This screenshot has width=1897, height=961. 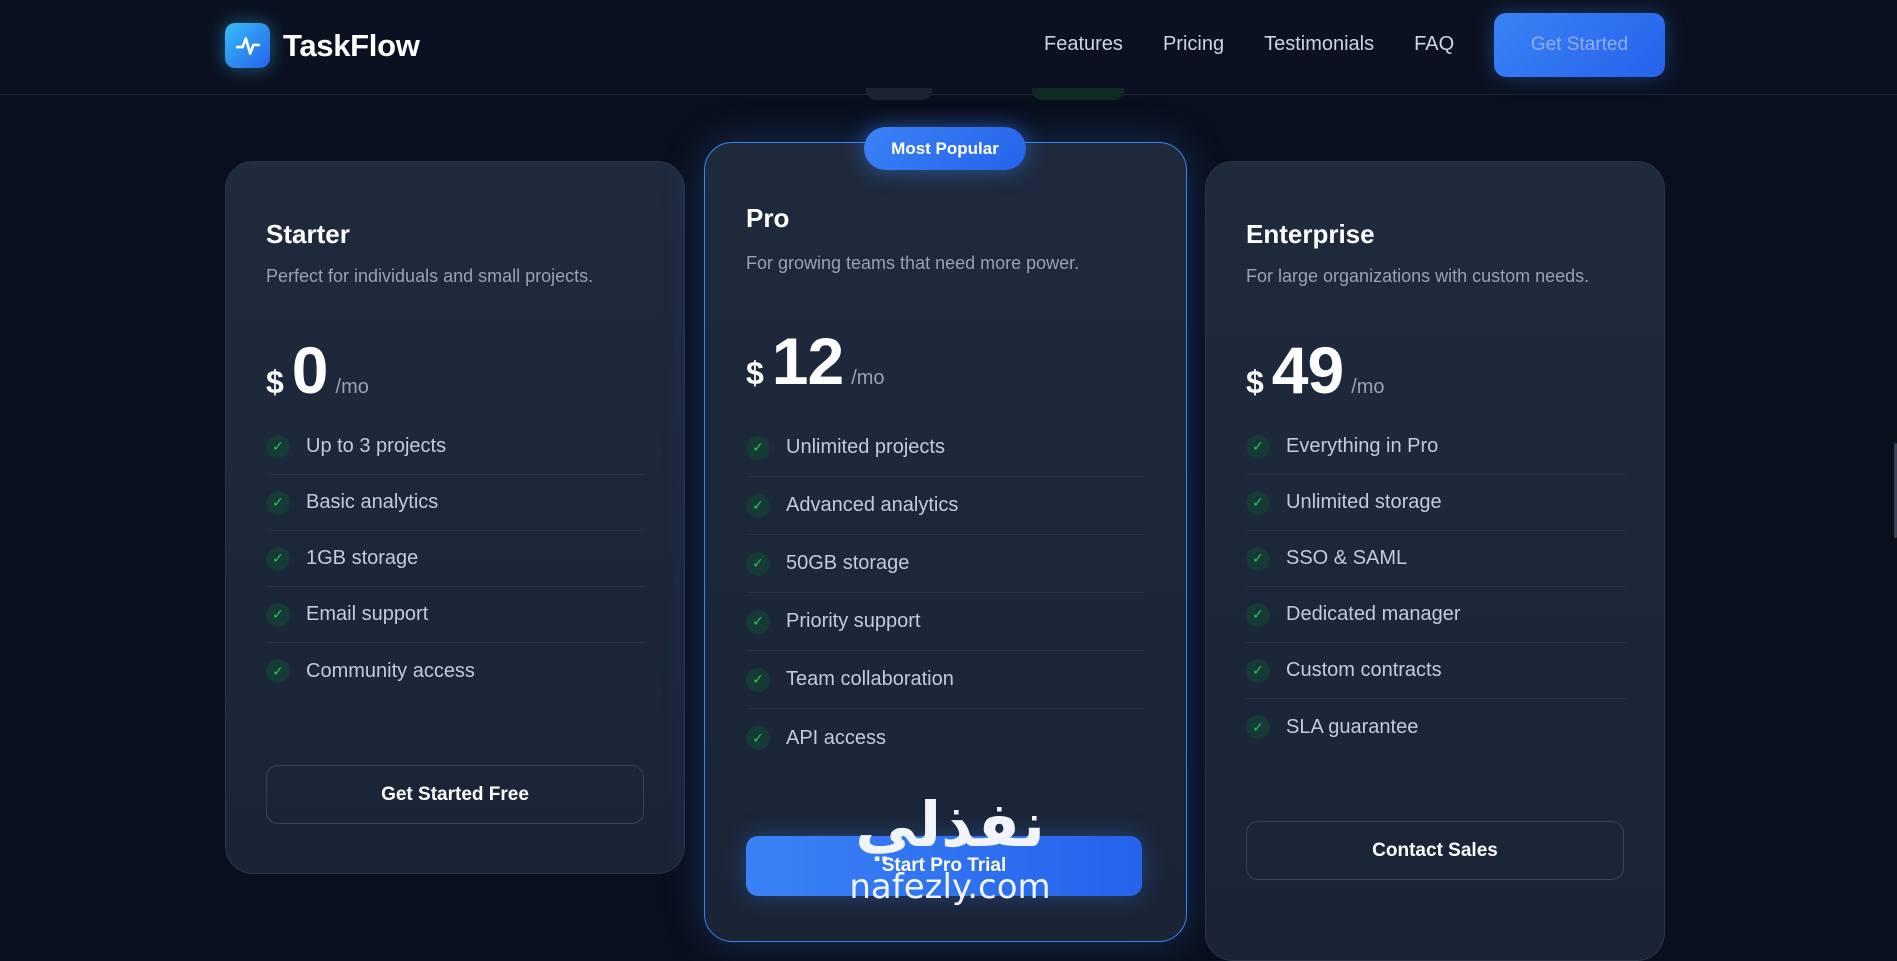 I want to click on feature-item: ✓ Everything in Pro, so click(x=1436, y=447).